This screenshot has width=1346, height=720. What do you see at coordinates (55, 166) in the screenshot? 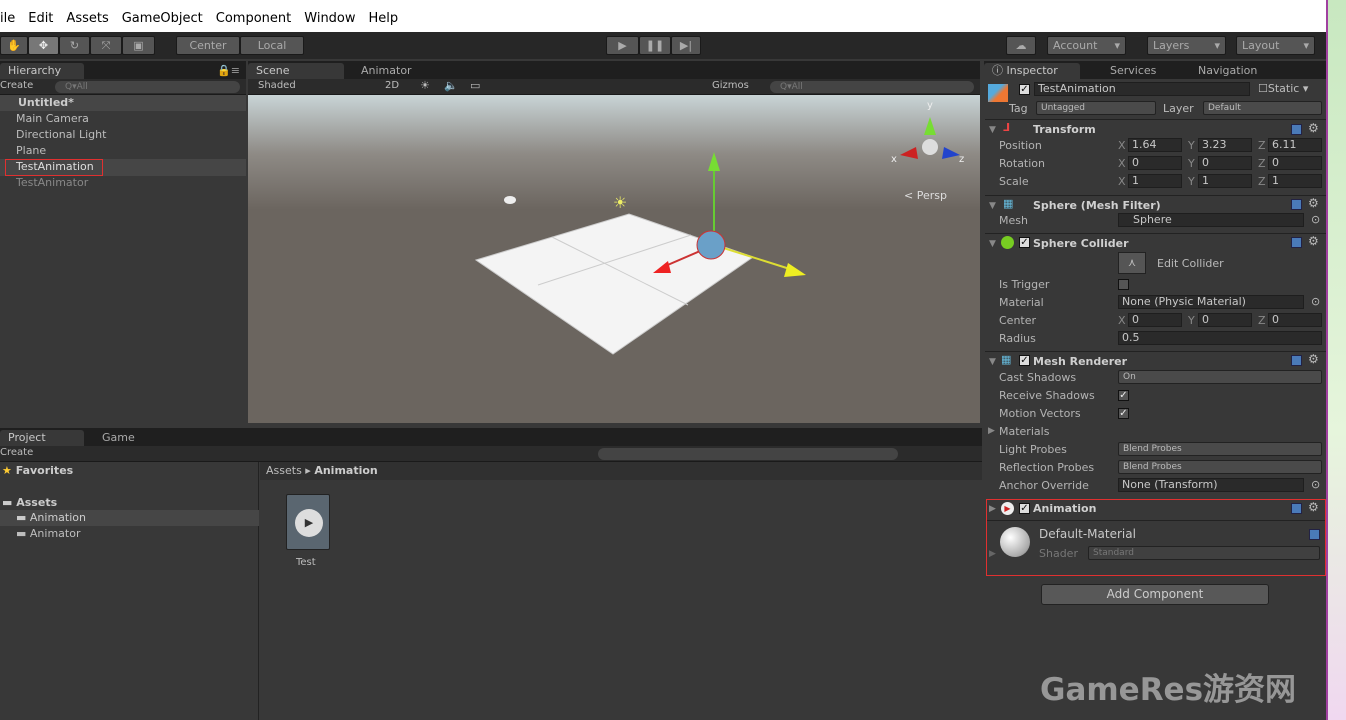
I see `hierarchy-item-selected: TestAnimation` at bounding box center [55, 166].